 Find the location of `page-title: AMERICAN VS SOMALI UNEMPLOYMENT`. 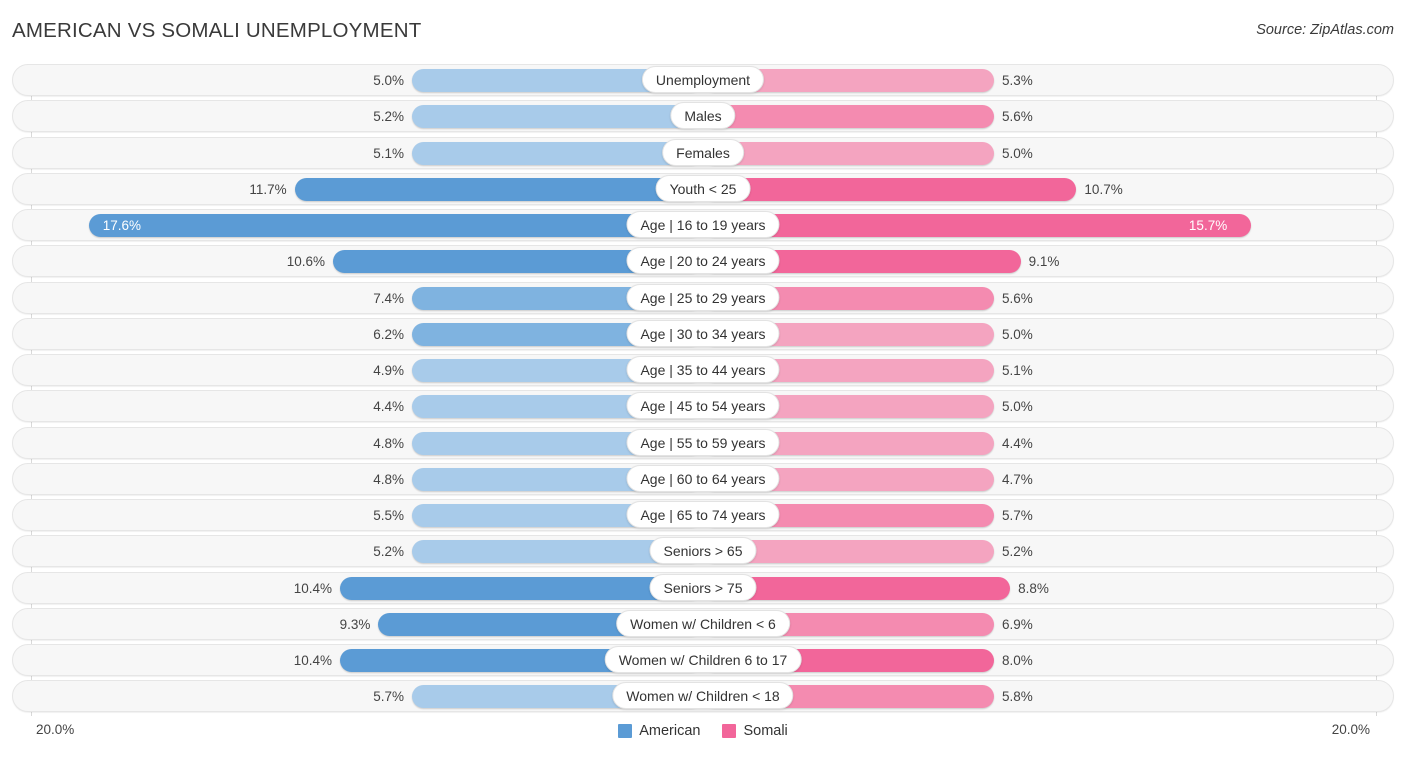

page-title: AMERICAN VS SOMALI UNEMPLOYMENT is located at coordinates (217, 30).